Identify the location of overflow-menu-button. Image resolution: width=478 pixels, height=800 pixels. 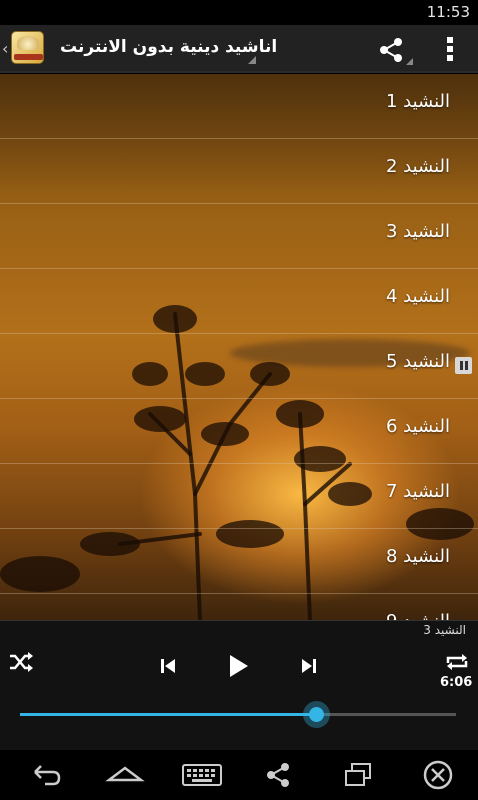
(450, 49).